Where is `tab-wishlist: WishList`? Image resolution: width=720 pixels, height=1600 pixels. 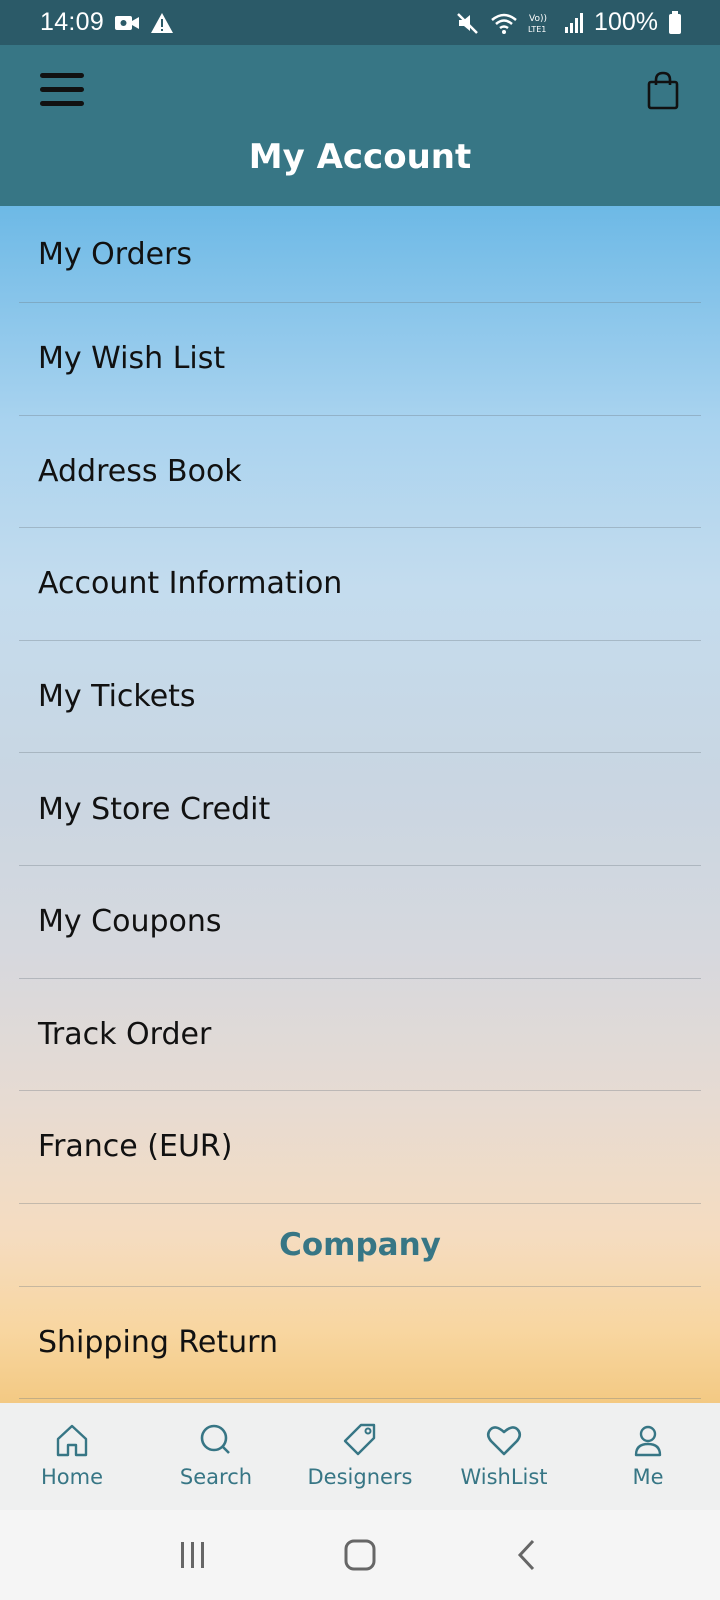 tab-wishlist: WishList is located at coordinates (504, 1456).